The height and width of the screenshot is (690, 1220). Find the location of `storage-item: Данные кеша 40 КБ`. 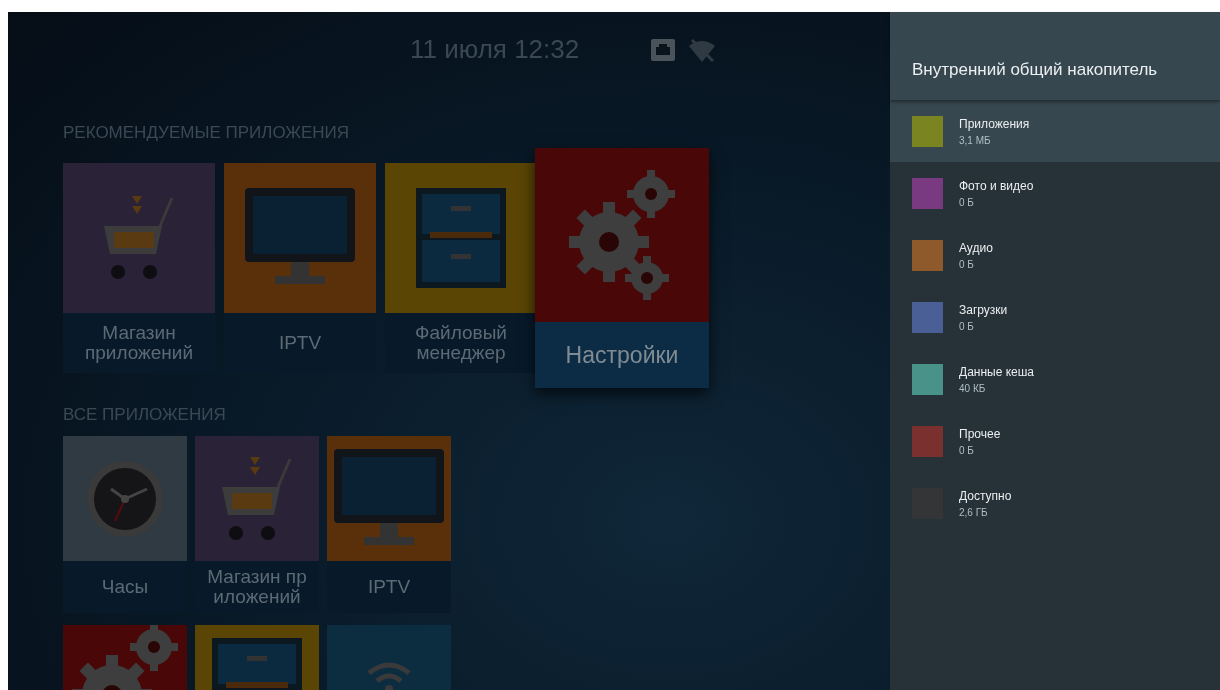

storage-item: Данные кеша 40 КБ is located at coordinates (1055, 379).